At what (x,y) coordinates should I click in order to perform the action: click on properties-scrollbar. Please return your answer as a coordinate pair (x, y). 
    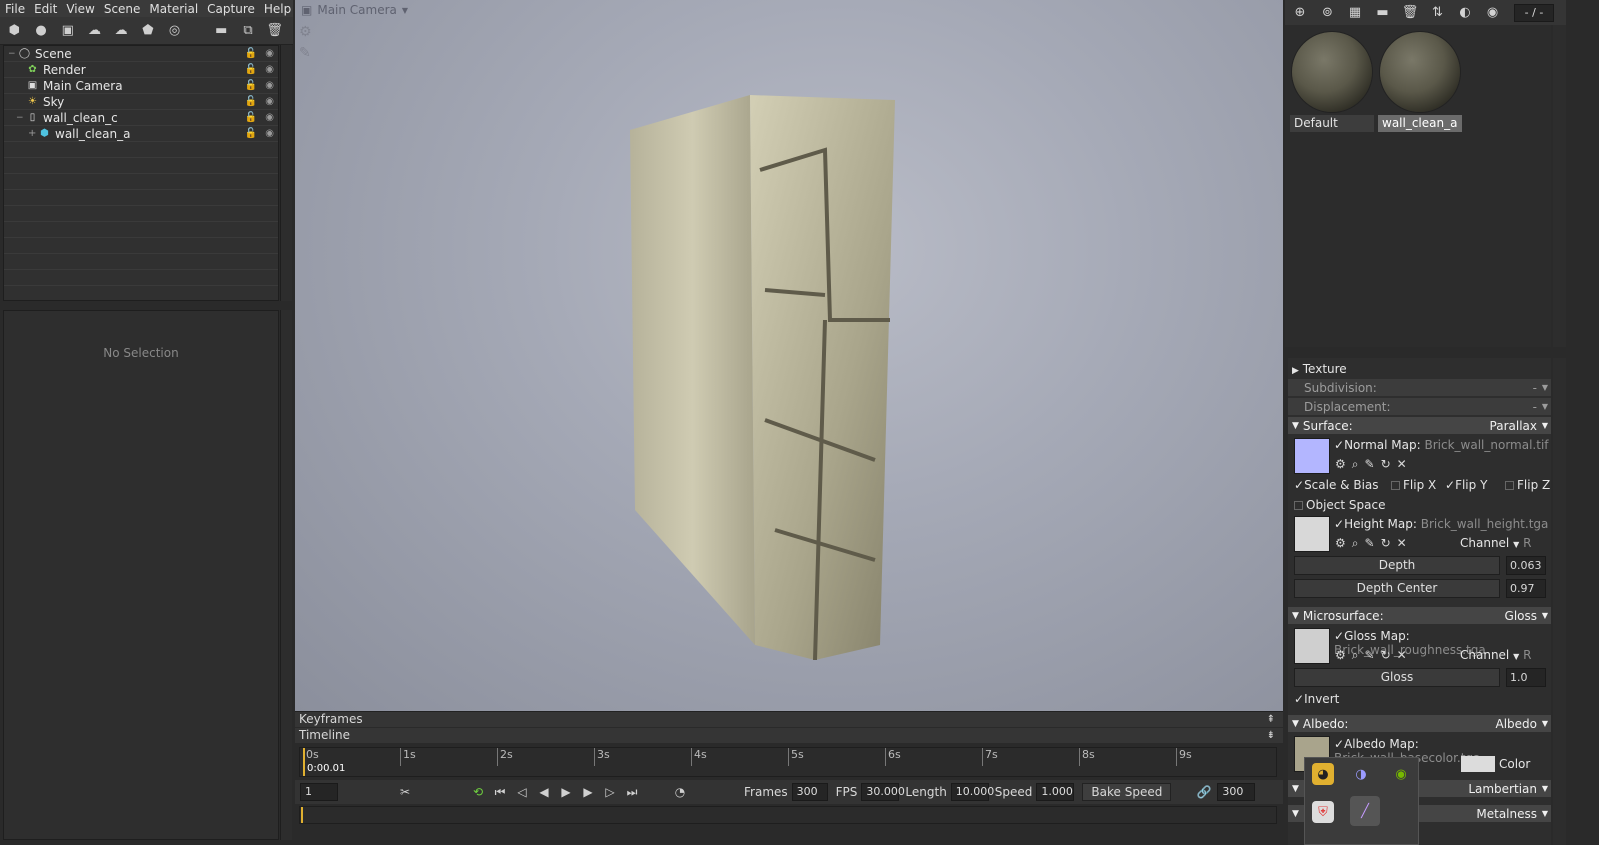
    Looking at the image, I should click on (286, 575).